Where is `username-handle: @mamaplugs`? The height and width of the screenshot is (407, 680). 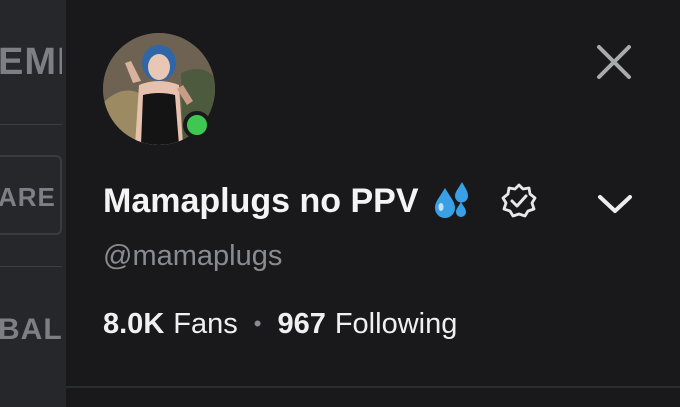
username-handle: @mamaplugs is located at coordinates (192, 256).